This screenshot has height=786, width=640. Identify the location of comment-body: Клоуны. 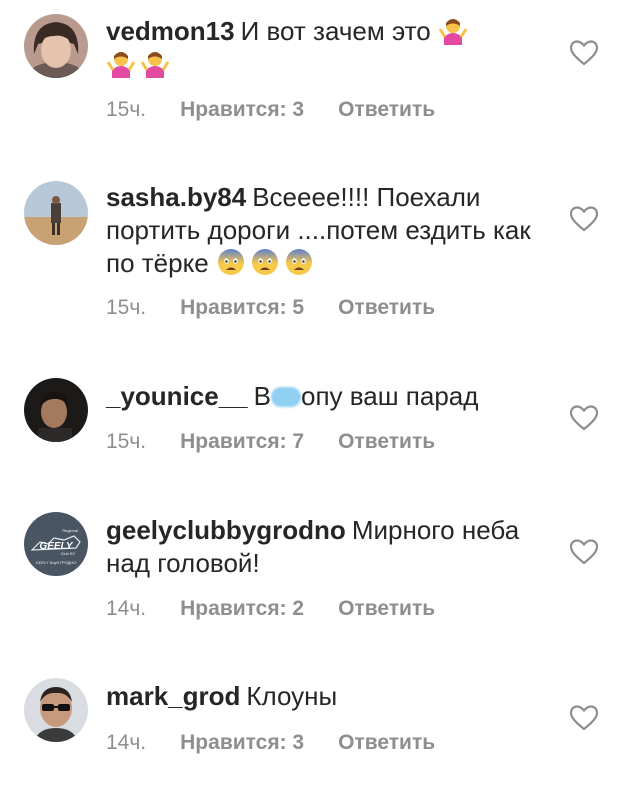
(292, 696).